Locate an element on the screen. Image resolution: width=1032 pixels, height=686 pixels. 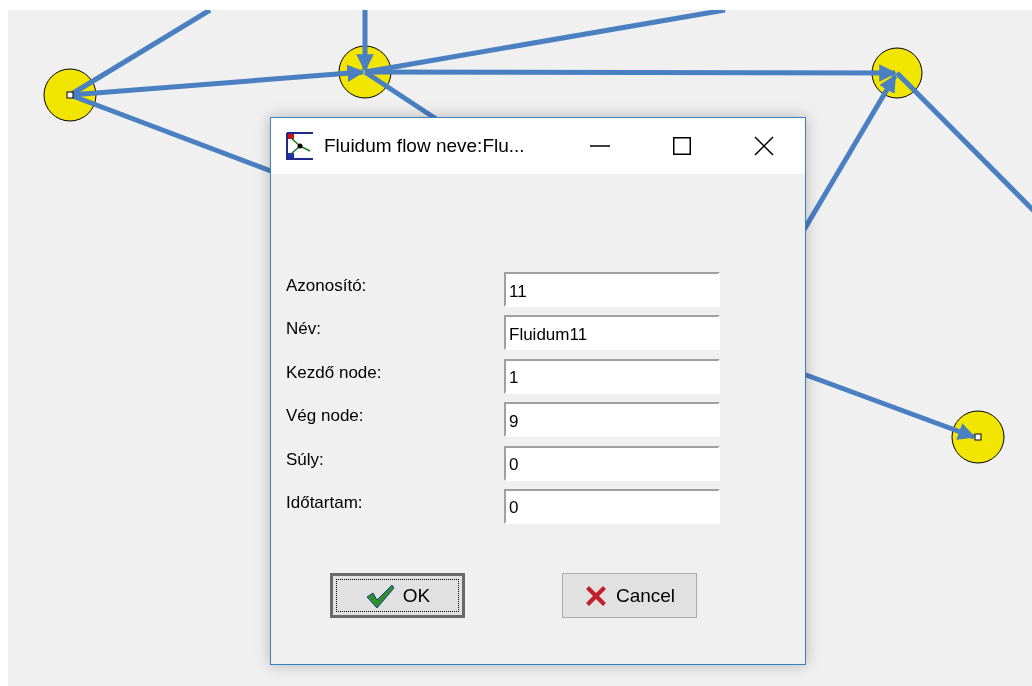
input-field: Fluidum11 is located at coordinates (612, 333).